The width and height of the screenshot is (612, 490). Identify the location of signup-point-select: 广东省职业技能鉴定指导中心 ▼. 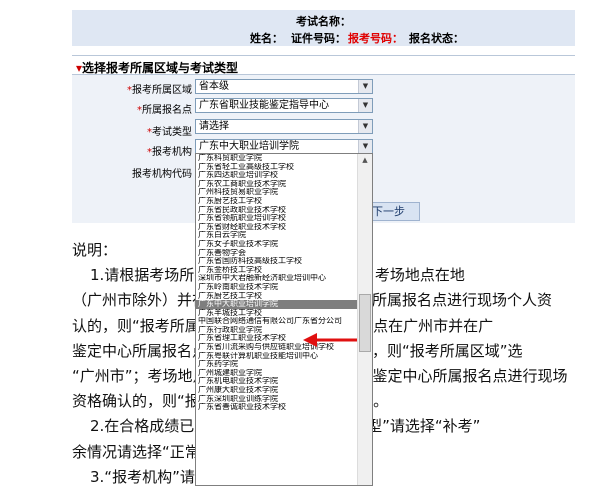
(284, 105).